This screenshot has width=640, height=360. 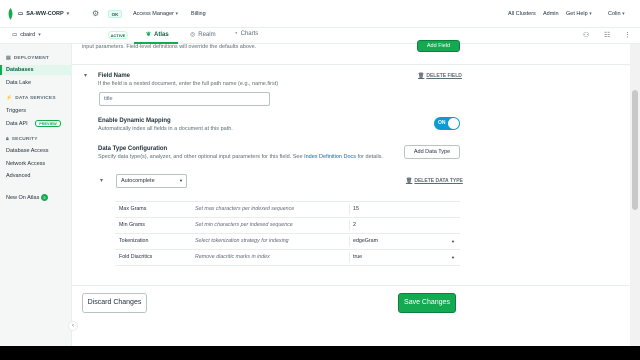 What do you see at coordinates (236, 34) in the screenshot?
I see `charts-icon: ◔` at bounding box center [236, 34].